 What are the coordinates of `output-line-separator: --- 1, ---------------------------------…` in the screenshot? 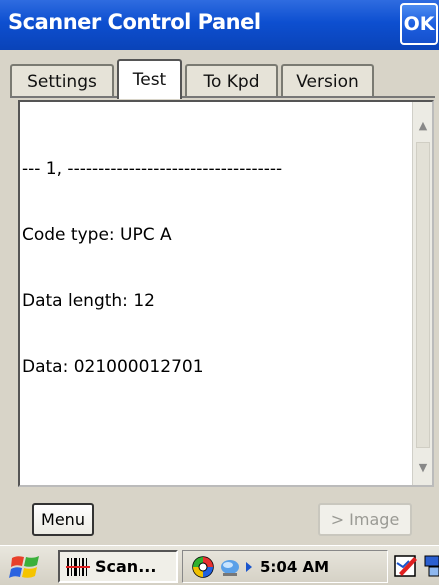 It's located at (152, 169).